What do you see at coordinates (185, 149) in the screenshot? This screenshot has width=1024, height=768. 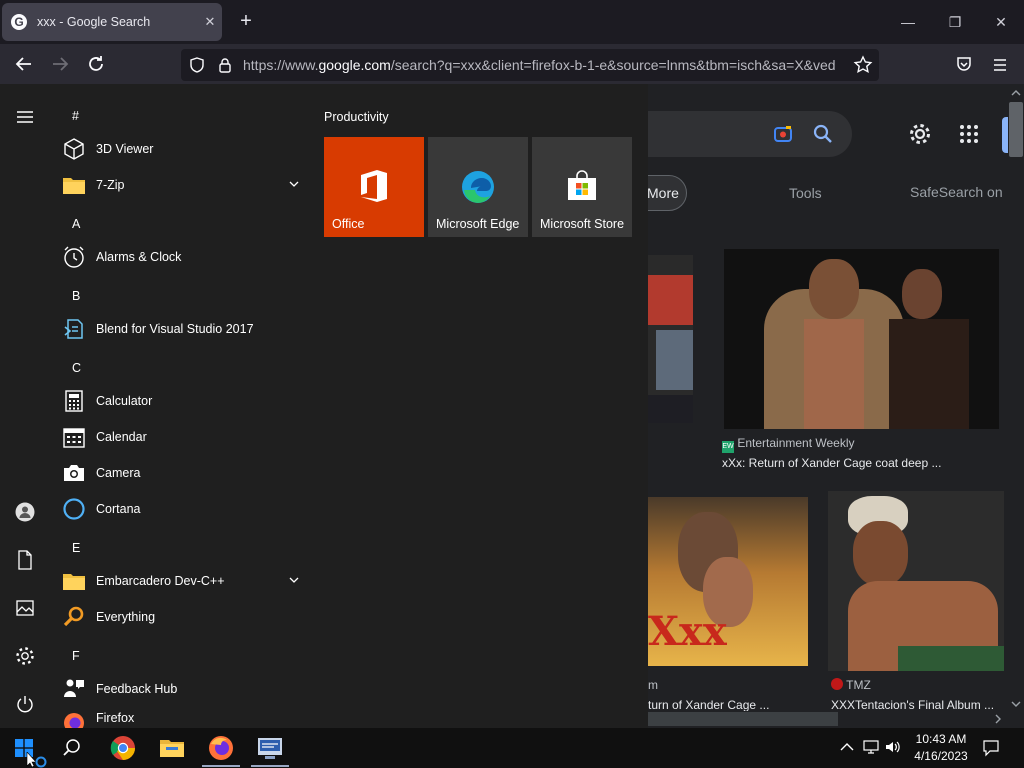 I see `app-3d-viewer: 3D Viewer` at bounding box center [185, 149].